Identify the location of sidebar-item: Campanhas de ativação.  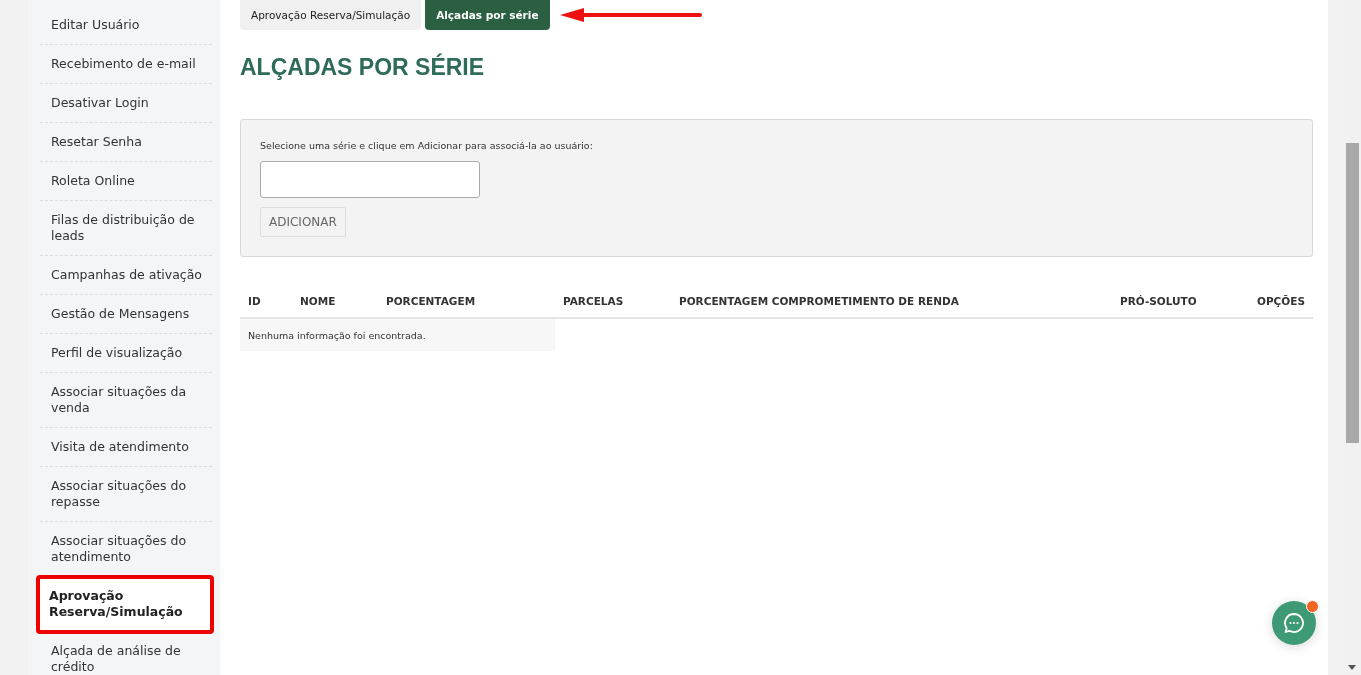
(126, 275).